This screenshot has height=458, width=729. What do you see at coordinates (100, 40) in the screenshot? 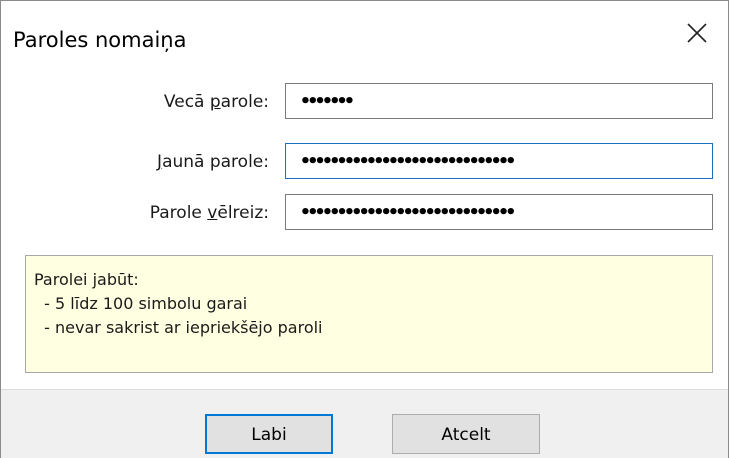
I see `dialog-title: Paroles nomaiņa` at bounding box center [100, 40].